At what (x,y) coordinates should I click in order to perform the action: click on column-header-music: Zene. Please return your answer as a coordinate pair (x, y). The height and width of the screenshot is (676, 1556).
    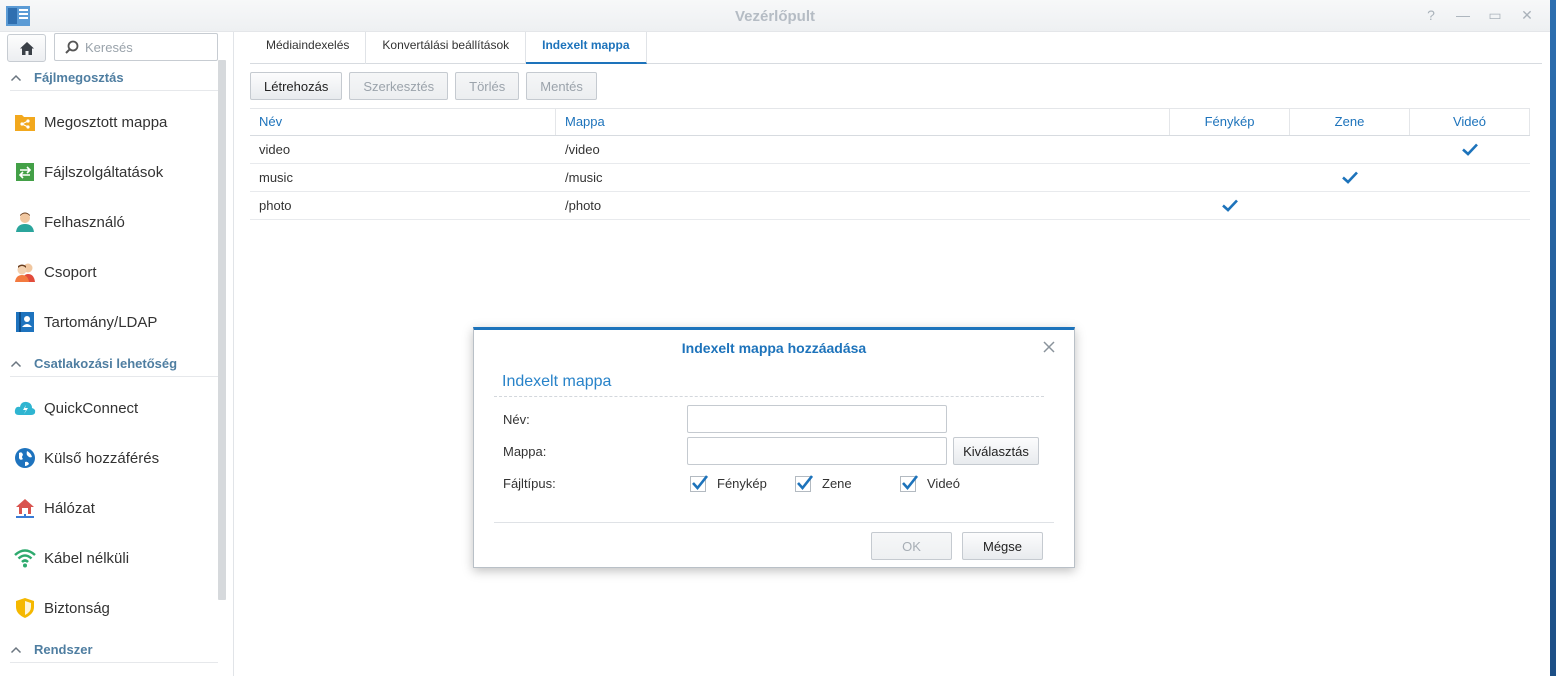
    Looking at the image, I should click on (1350, 122).